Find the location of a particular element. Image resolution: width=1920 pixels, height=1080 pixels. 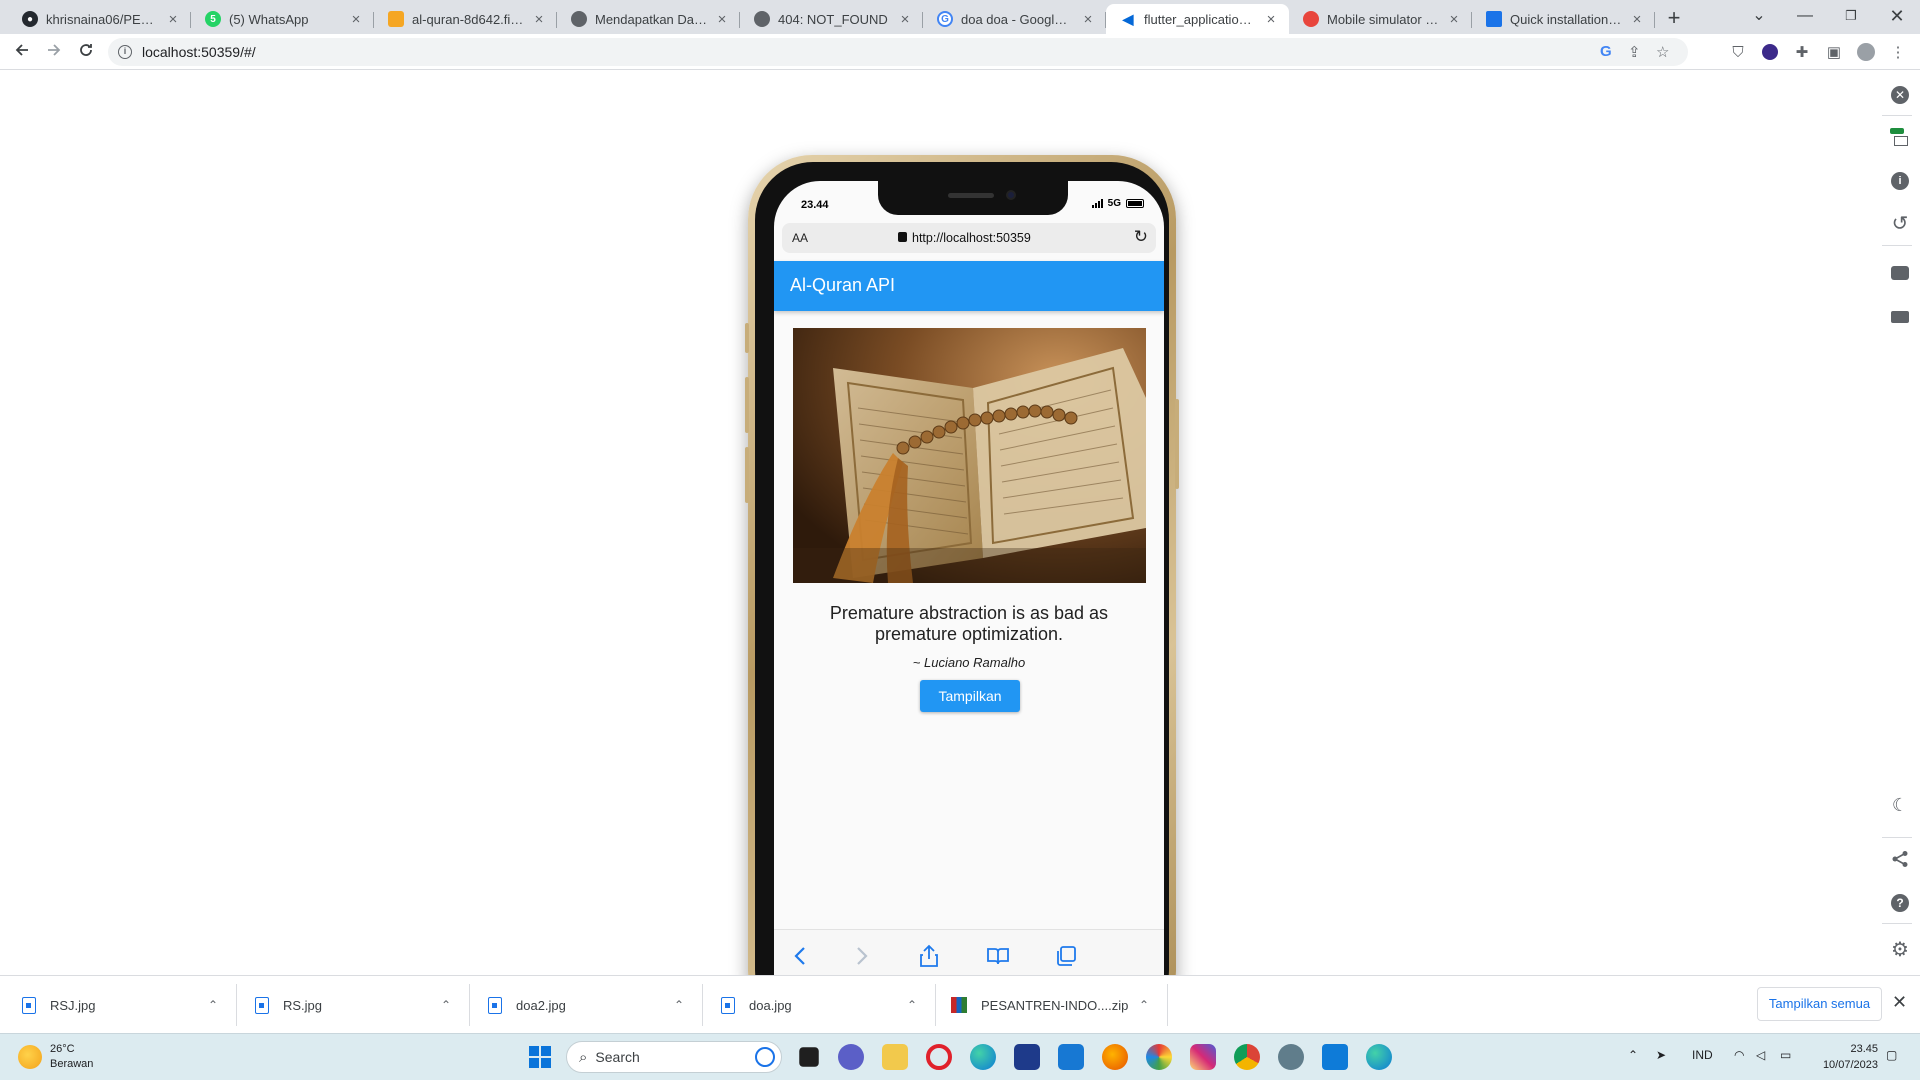

mail-icon is located at coordinates (1071, 1057).